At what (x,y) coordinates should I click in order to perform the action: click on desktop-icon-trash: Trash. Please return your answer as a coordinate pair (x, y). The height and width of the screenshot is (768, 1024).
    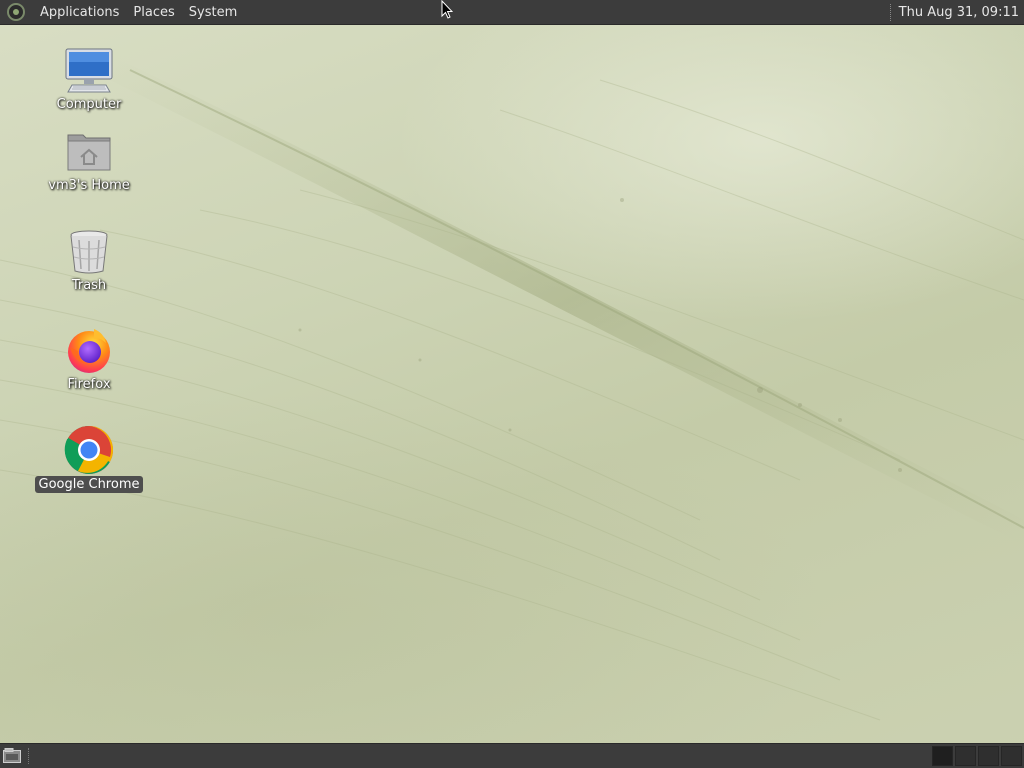
    Looking at the image, I should click on (89, 259).